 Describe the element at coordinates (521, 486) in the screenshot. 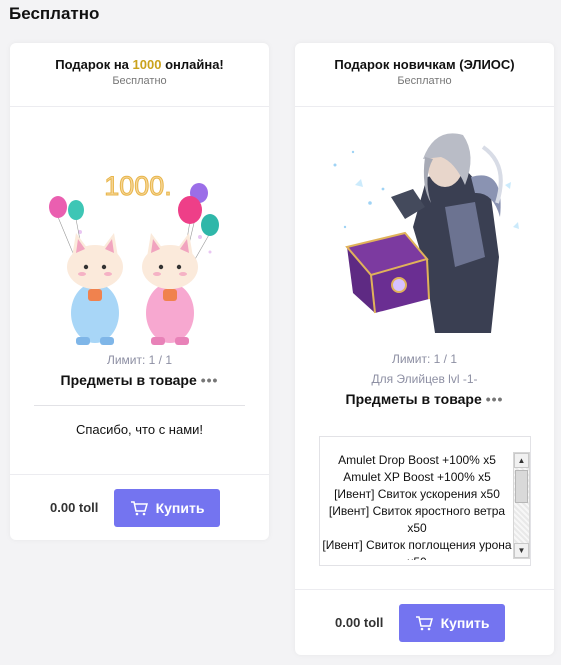

I see `scrollbar-thumb` at that location.